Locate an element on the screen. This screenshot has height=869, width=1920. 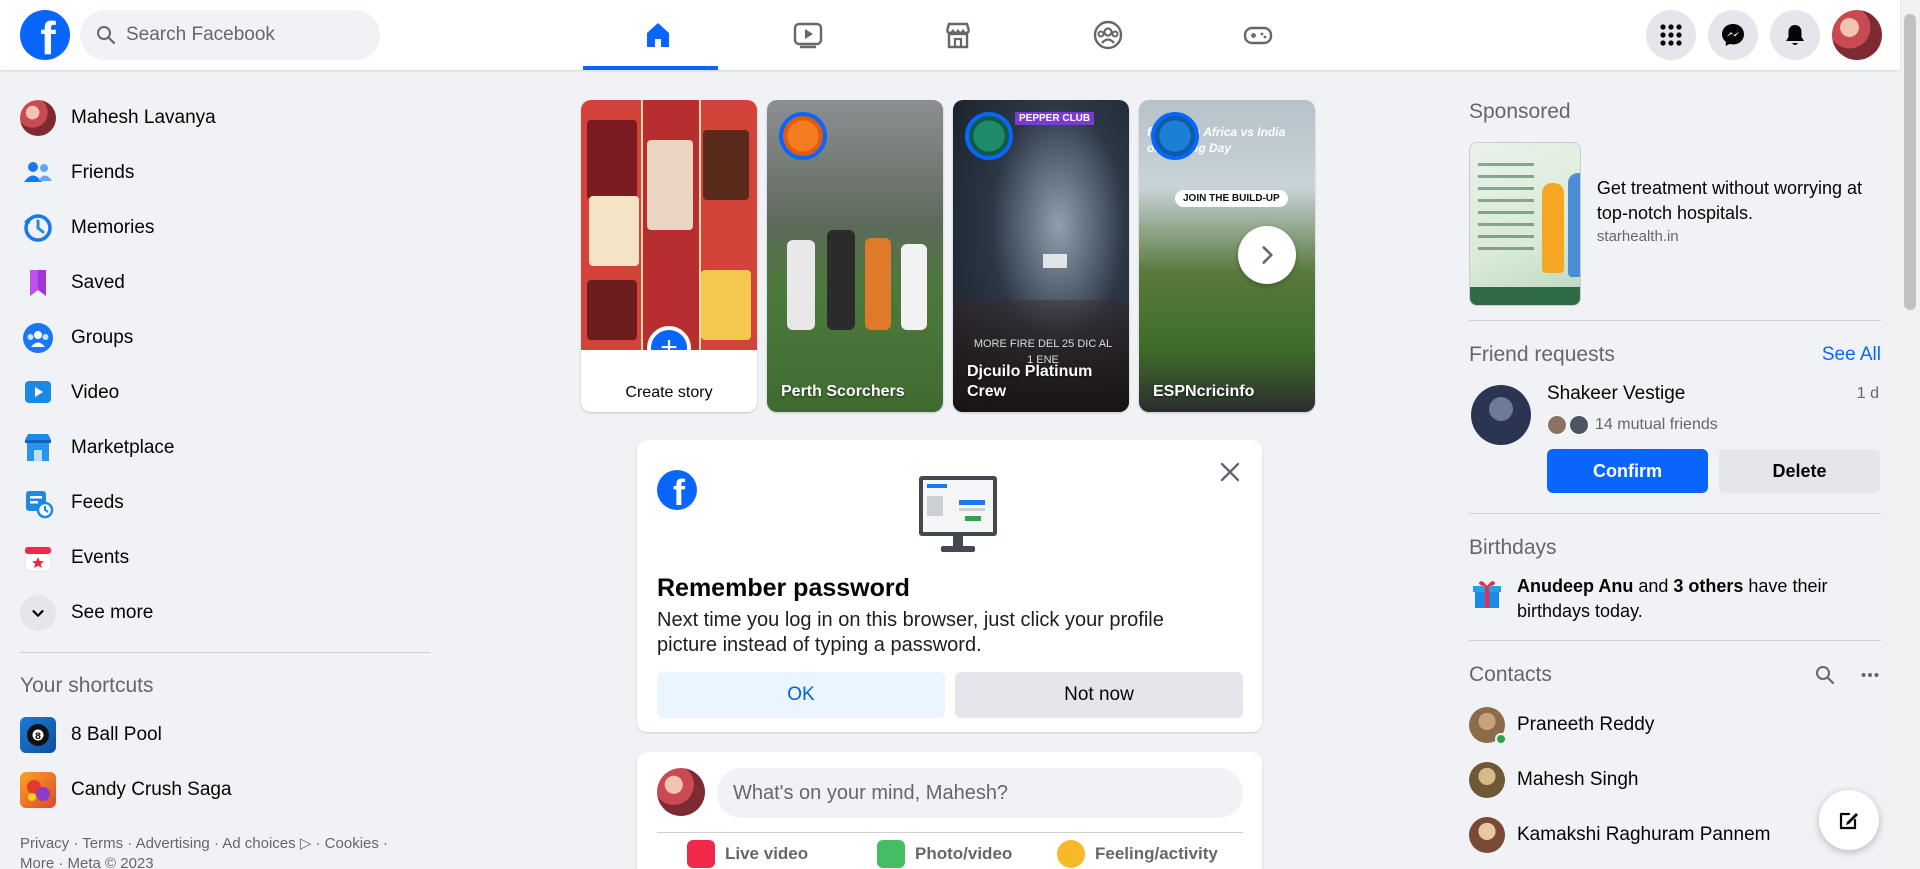
see-all-link: See All is located at coordinates (1851, 355).